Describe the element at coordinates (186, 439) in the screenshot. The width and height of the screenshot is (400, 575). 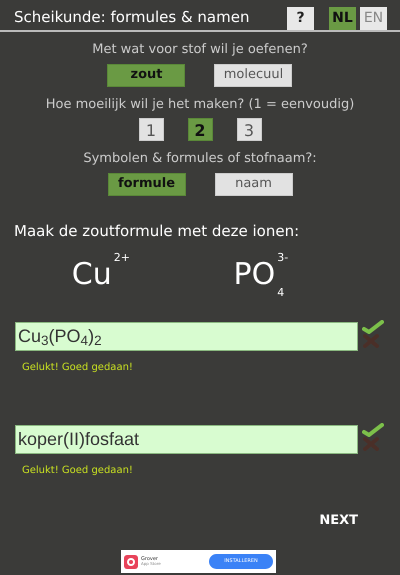
I see `answer-field: koper(II)fosfaat` at that location.